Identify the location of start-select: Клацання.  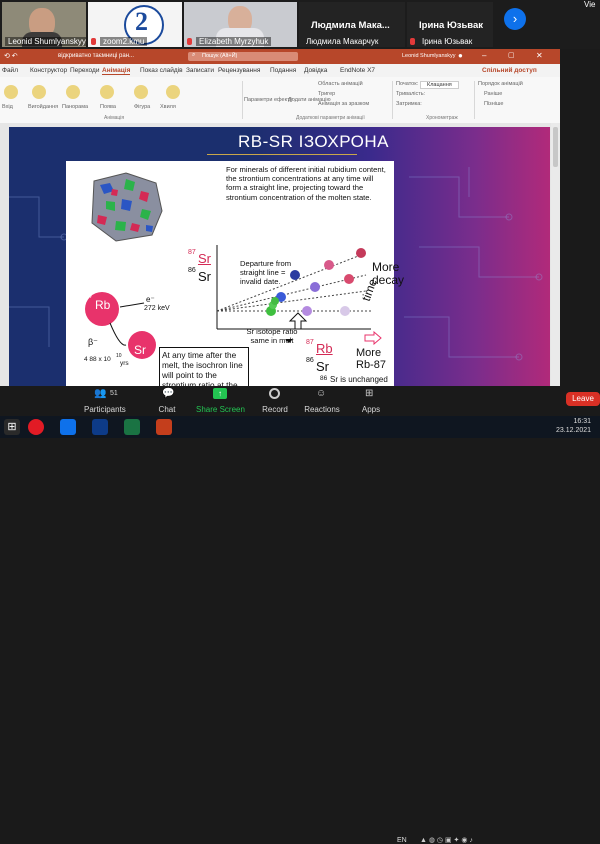
(439, 85).